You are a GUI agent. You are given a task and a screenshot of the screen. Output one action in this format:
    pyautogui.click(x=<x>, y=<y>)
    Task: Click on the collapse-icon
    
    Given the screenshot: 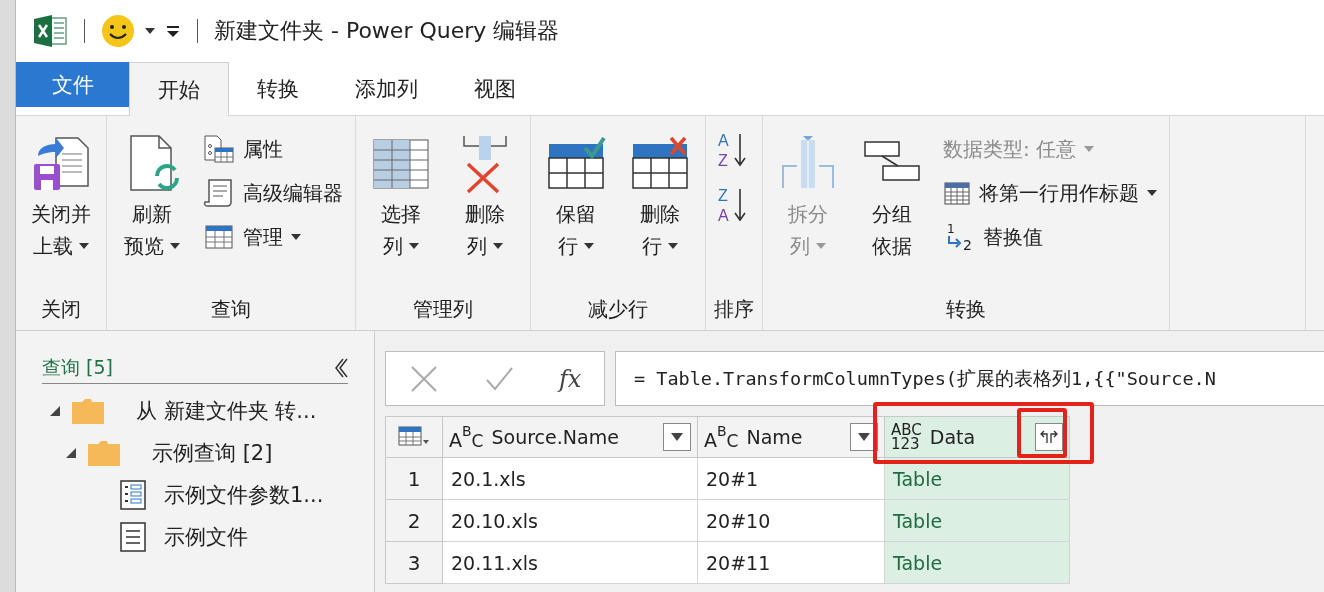 What is the action you would take?
    pyautogui.click(x=341, y=368)
    